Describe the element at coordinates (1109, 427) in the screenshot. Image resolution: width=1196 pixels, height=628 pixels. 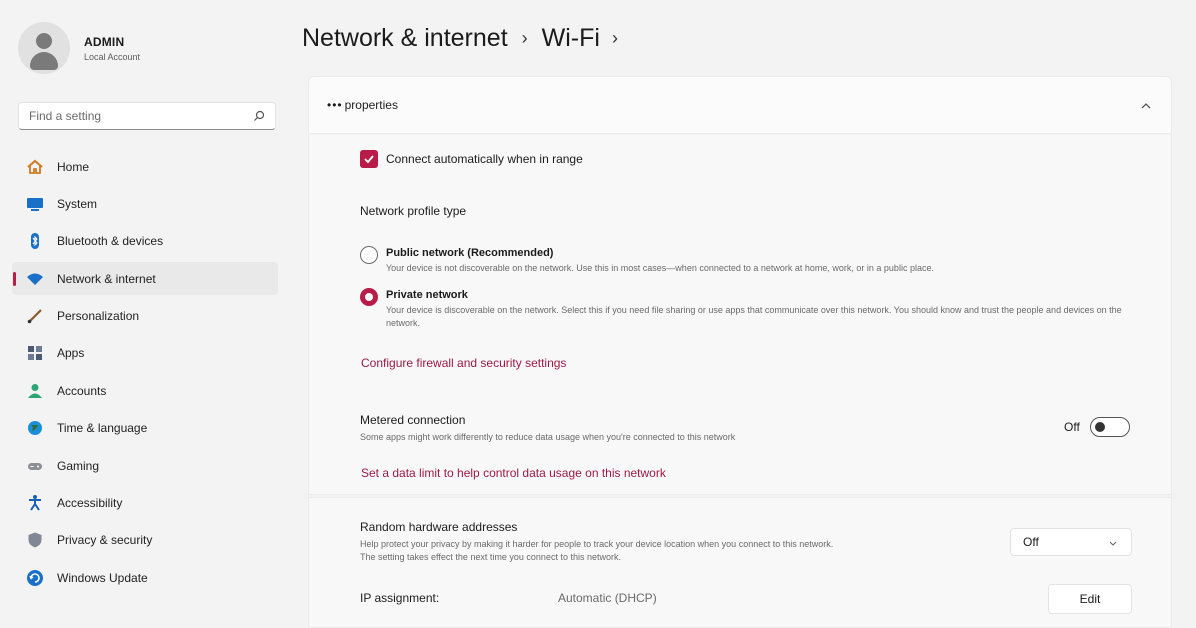
I see `metered-toggle` at that location.